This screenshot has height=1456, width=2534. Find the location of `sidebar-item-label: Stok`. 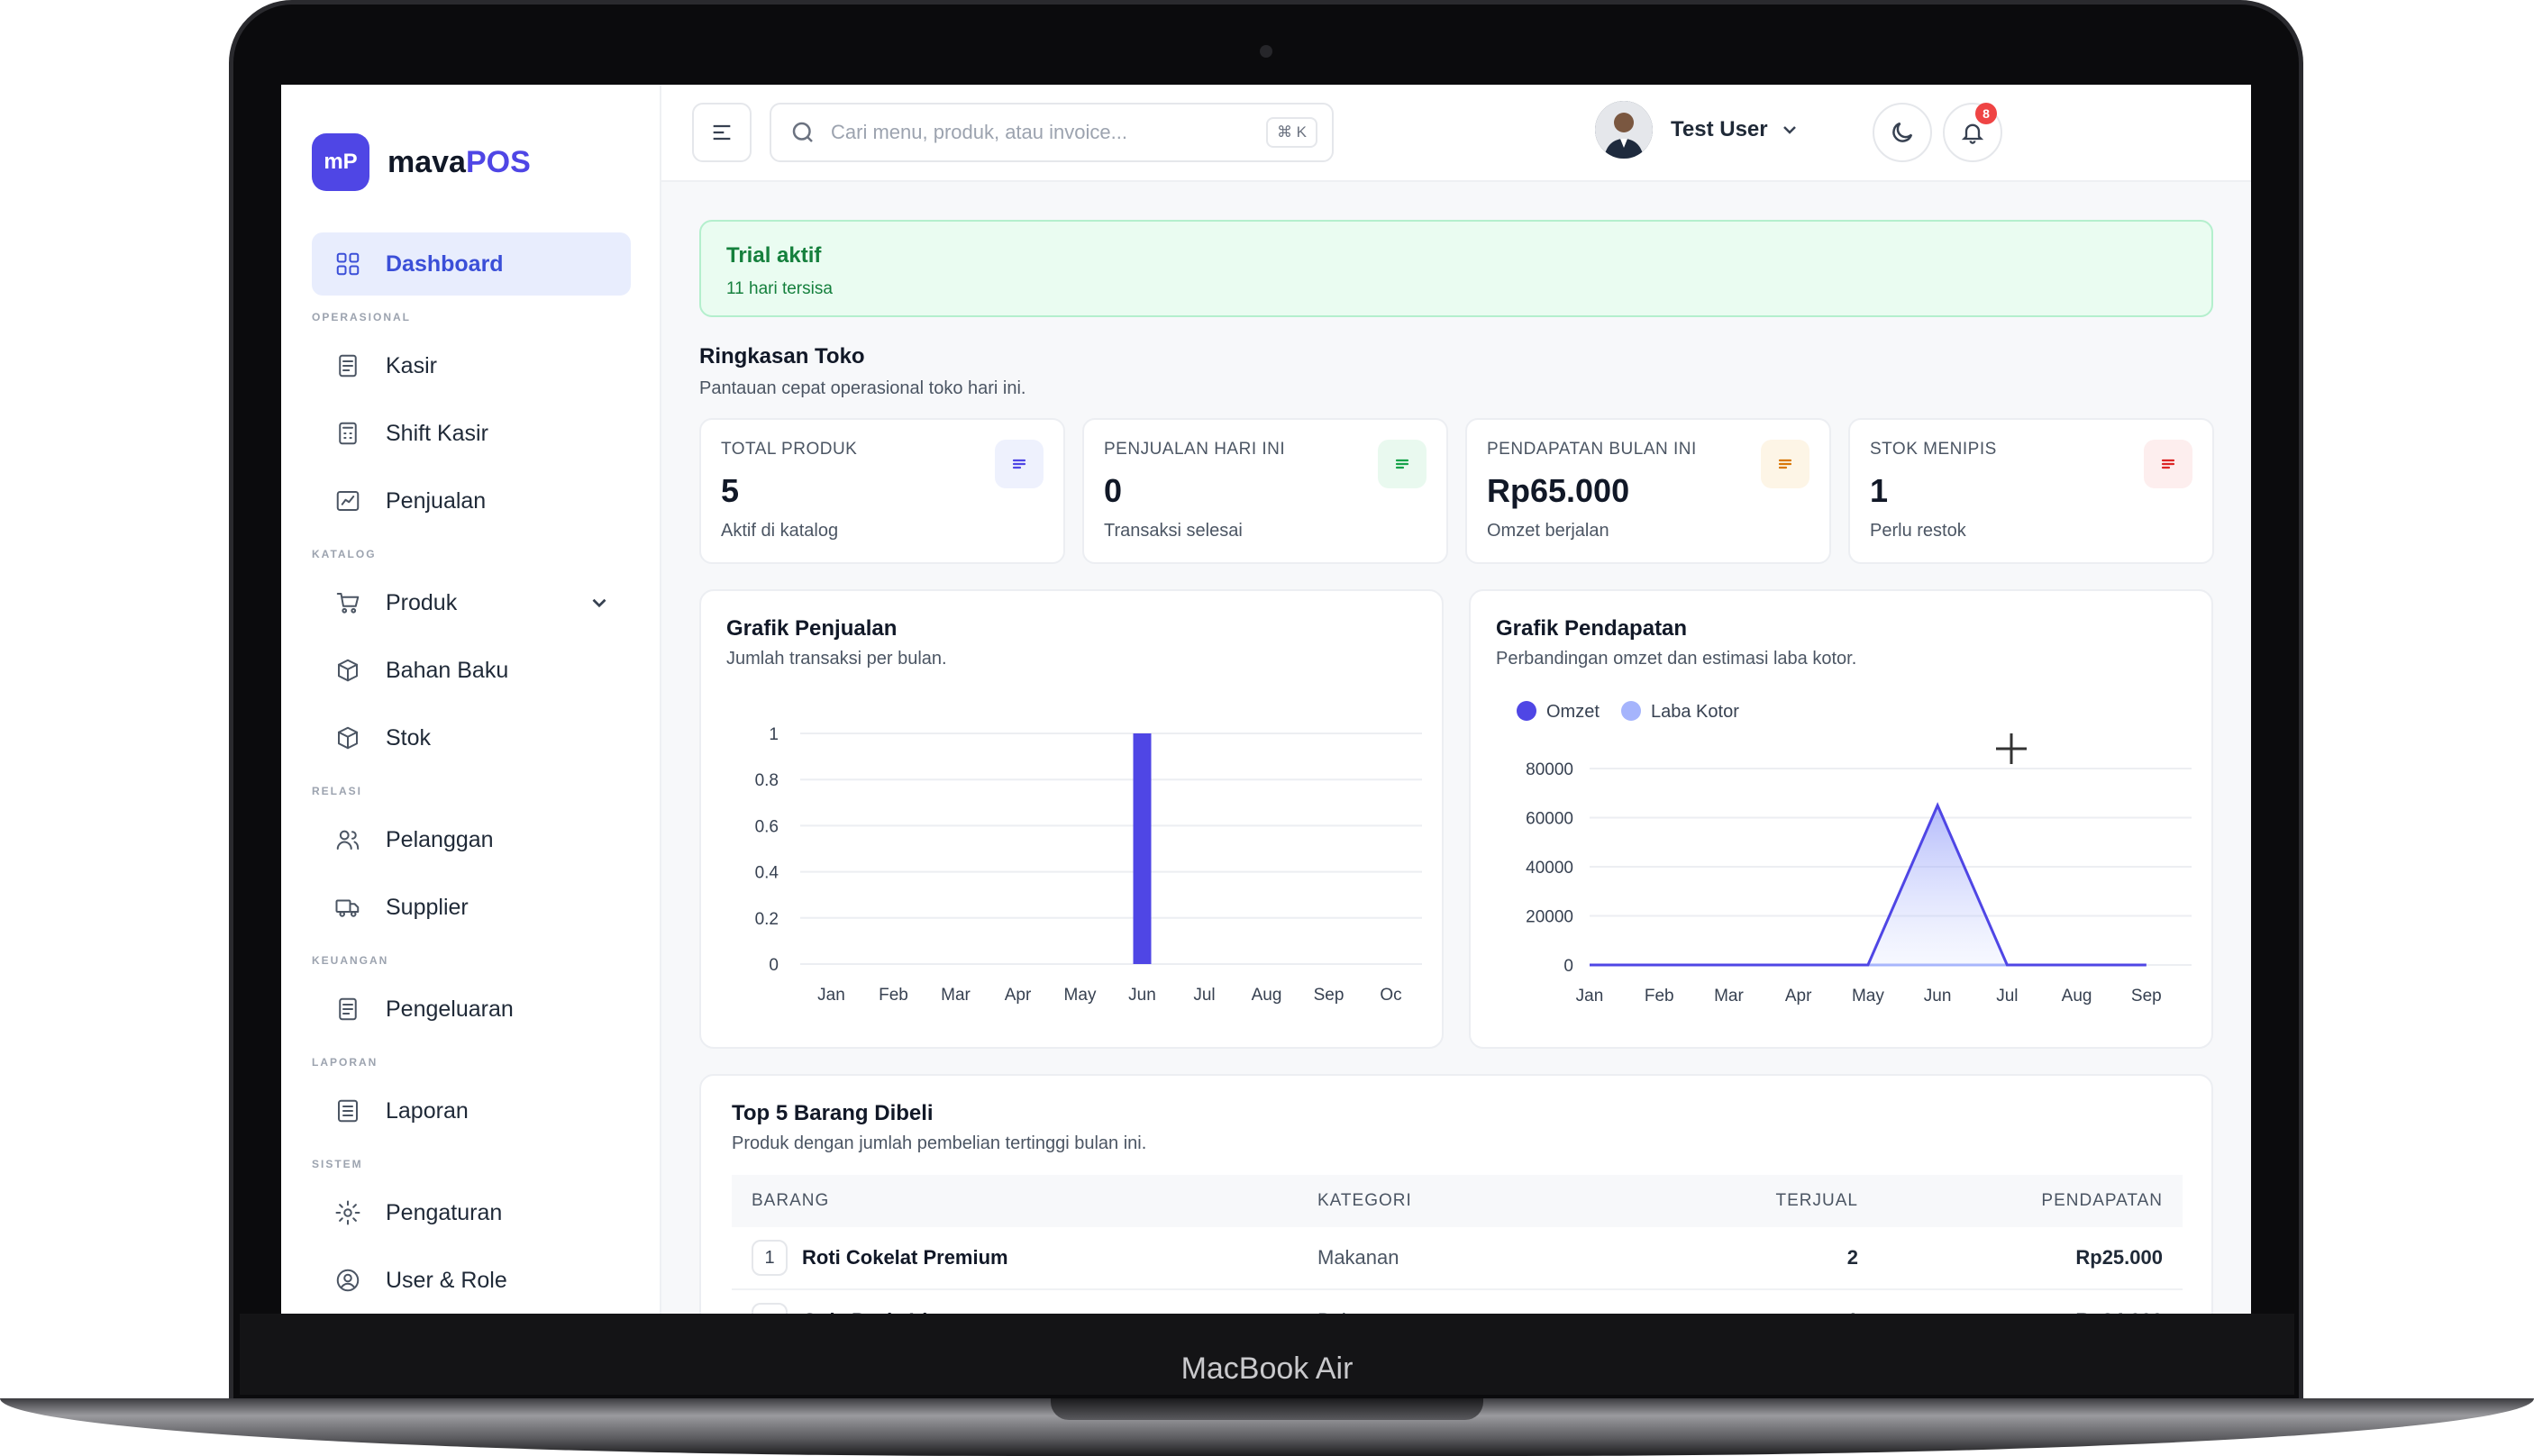

sidebar-item-label: Stok is located at coordinates (409, 738).